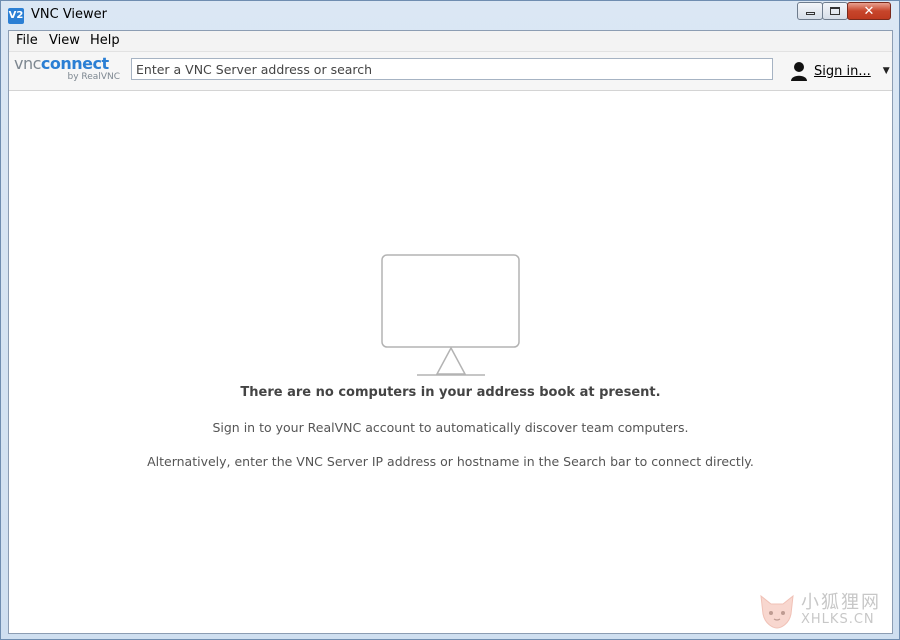 This screenshot has height=640, width=900. I want to click on close-button: ✕, so click(869, 11).